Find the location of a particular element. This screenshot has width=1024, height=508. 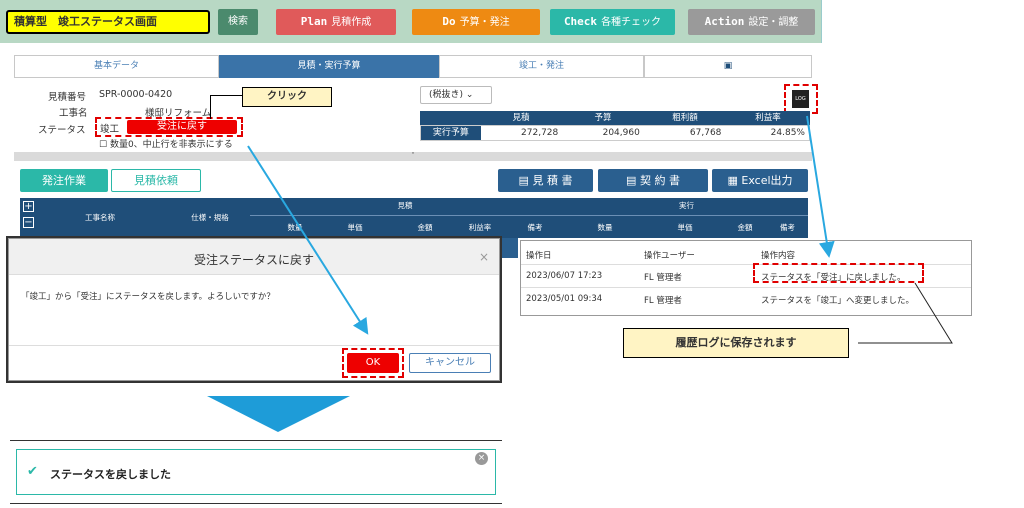

down-arrow is located at coordinates (278, 414).